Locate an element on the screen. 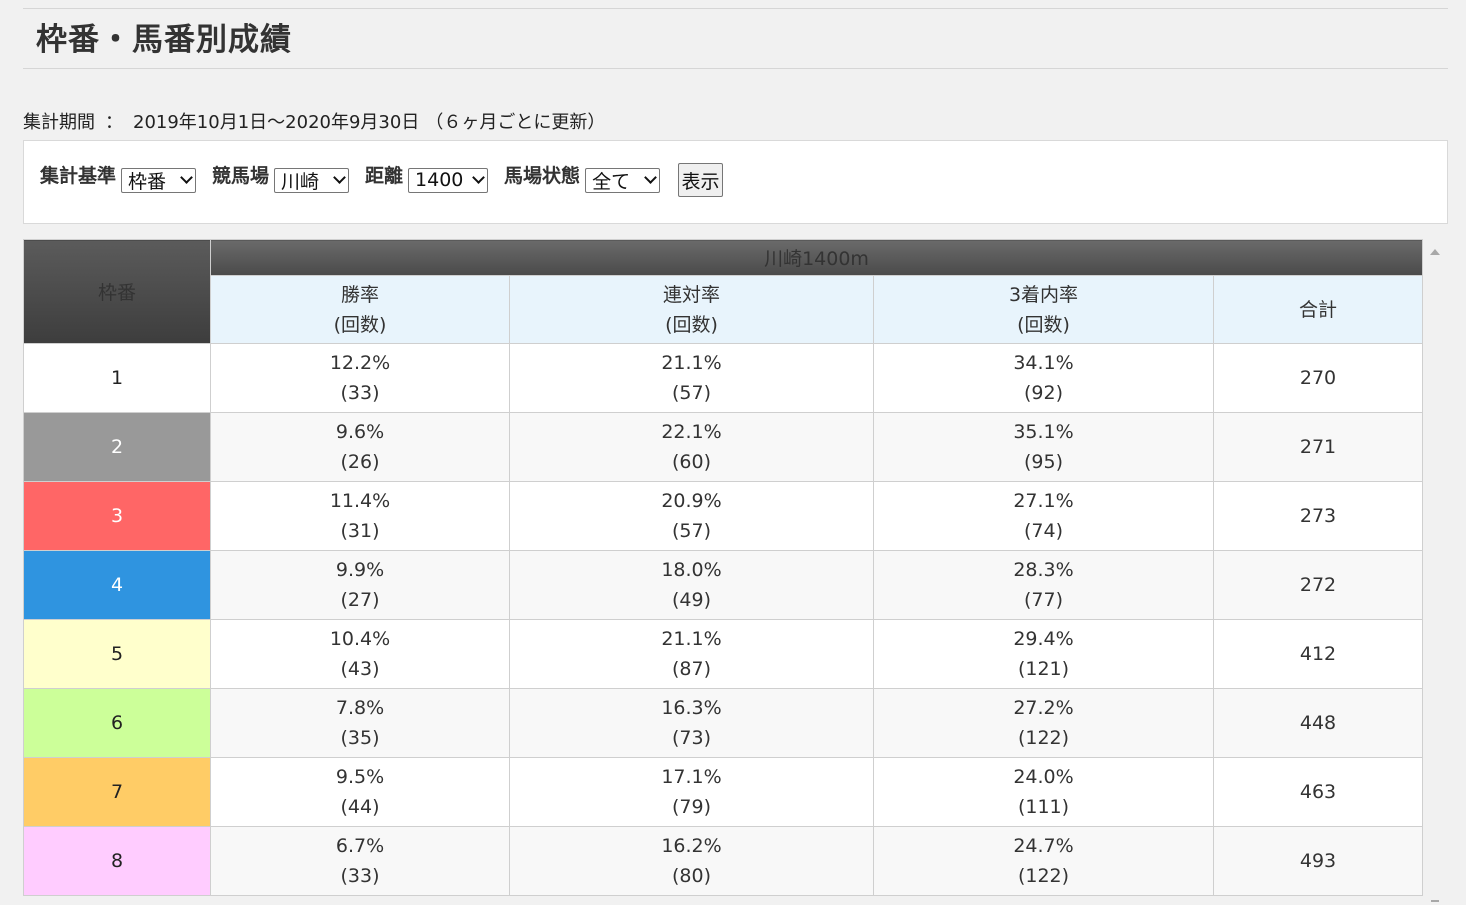  total-cell: 273 is located at coordinates (1318, 516).